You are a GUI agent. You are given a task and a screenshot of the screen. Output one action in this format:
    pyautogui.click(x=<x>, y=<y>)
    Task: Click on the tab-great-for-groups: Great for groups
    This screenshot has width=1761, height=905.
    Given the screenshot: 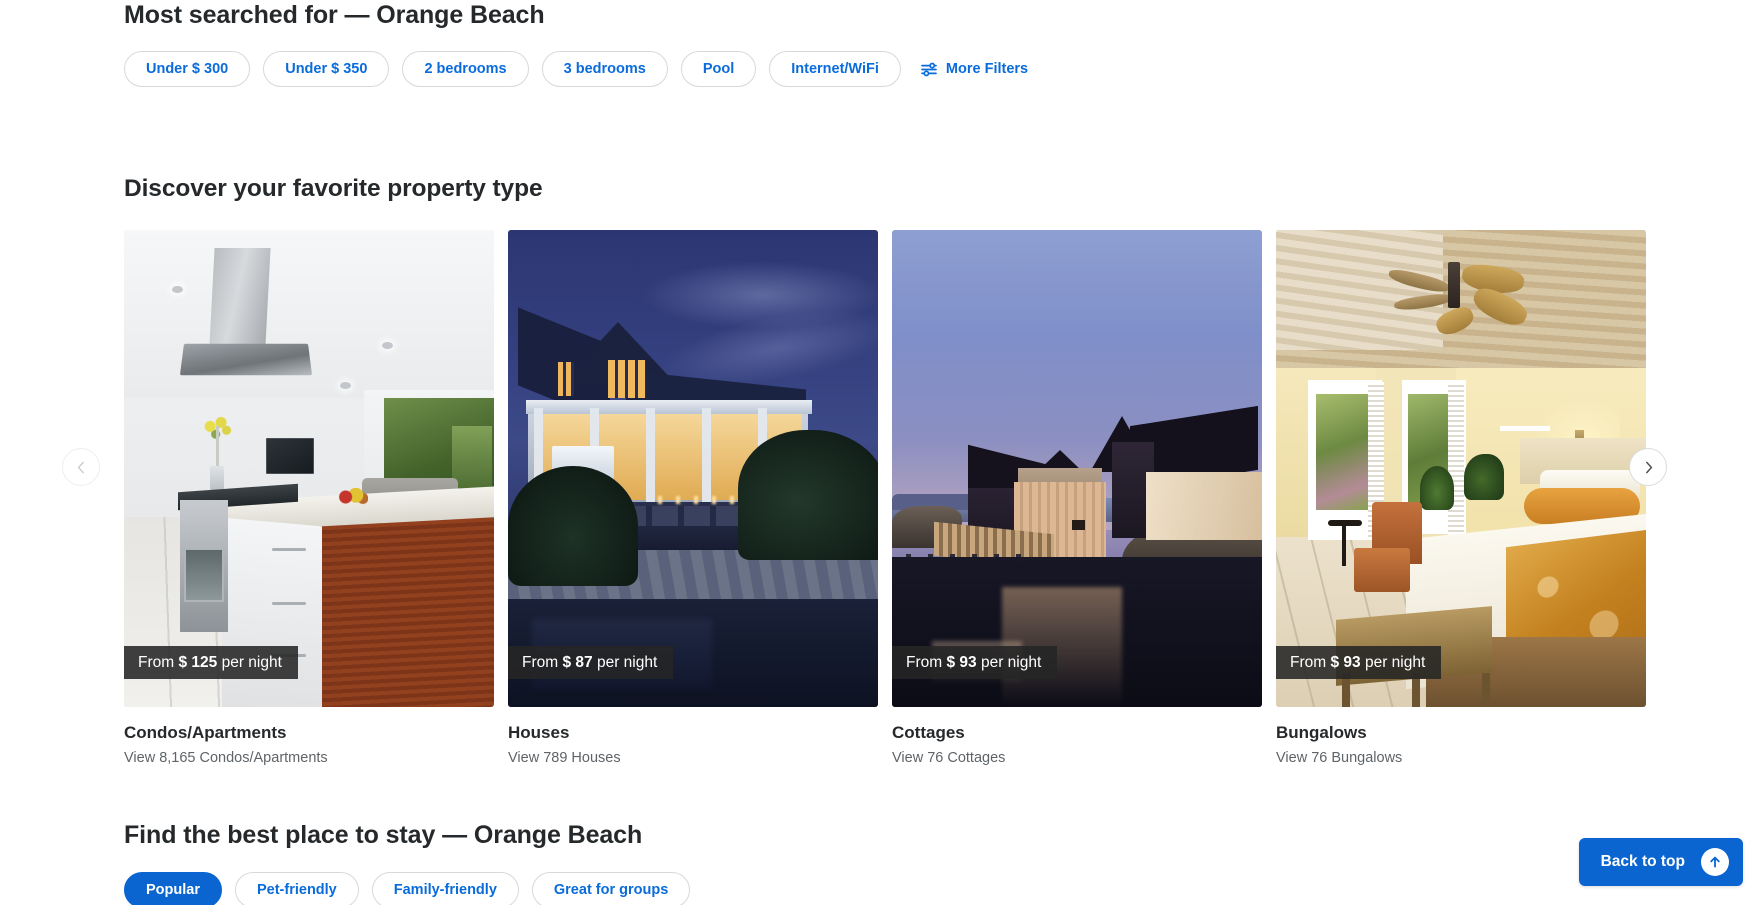 What is the action you would take?
    pyautogui.click(x=611, y=888)
    